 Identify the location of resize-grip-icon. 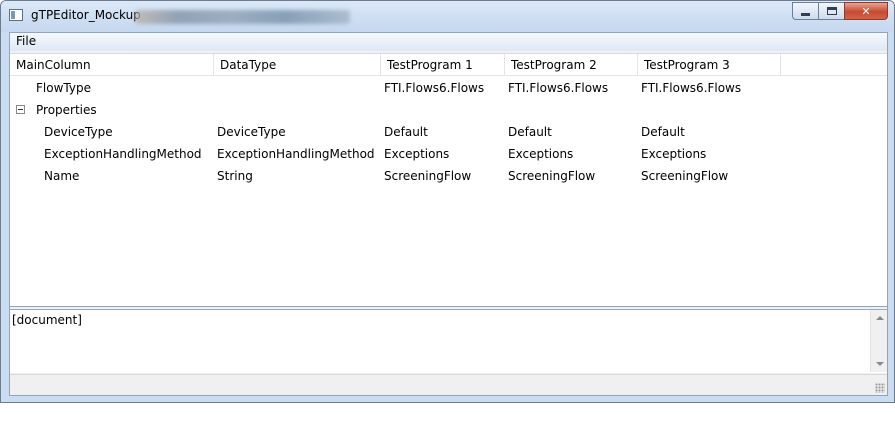
(880, 388).